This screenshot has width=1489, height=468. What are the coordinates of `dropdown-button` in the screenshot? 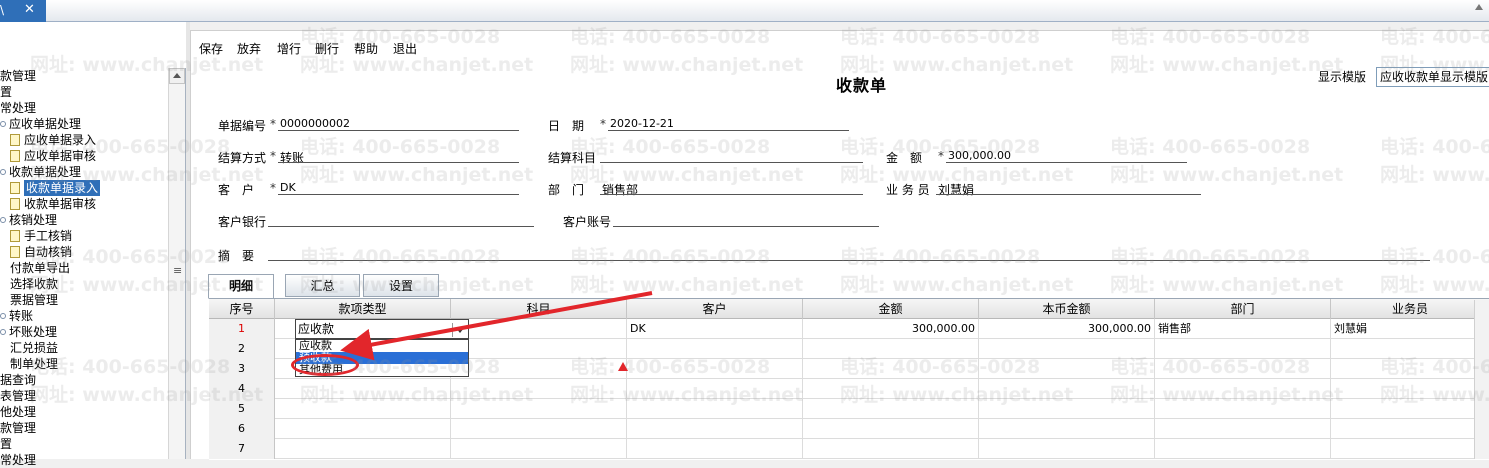 It's located at (459, 330).